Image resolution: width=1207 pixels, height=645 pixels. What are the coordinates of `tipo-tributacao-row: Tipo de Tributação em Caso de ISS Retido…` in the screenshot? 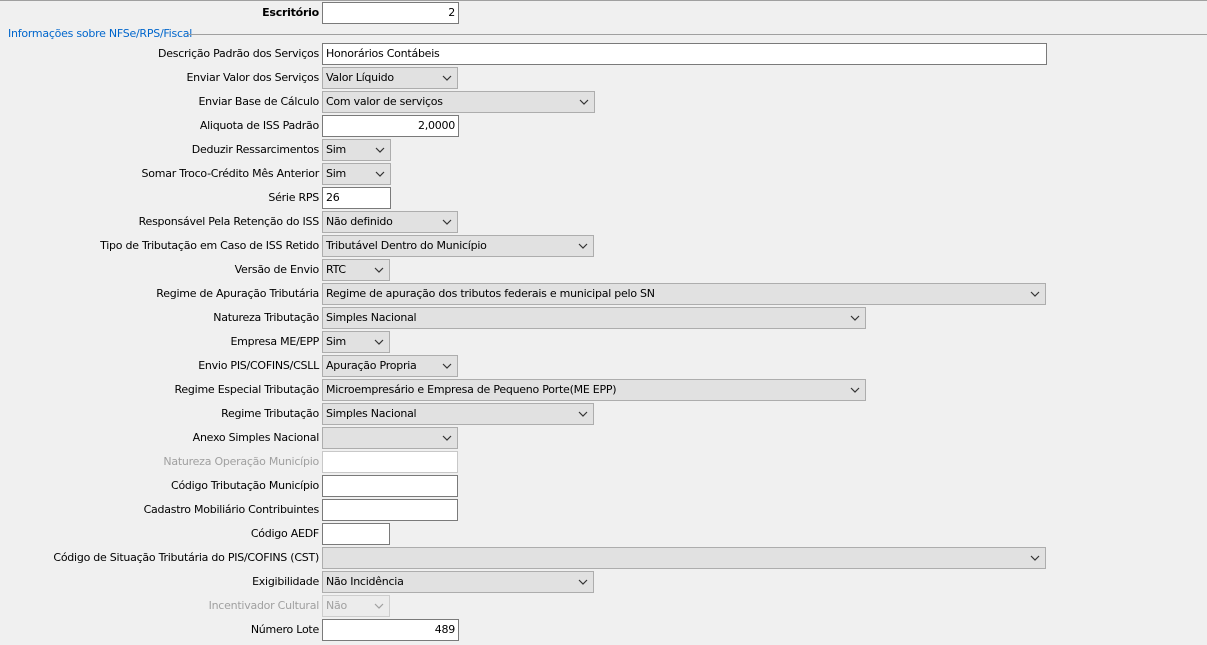 It's located at (603, 246).